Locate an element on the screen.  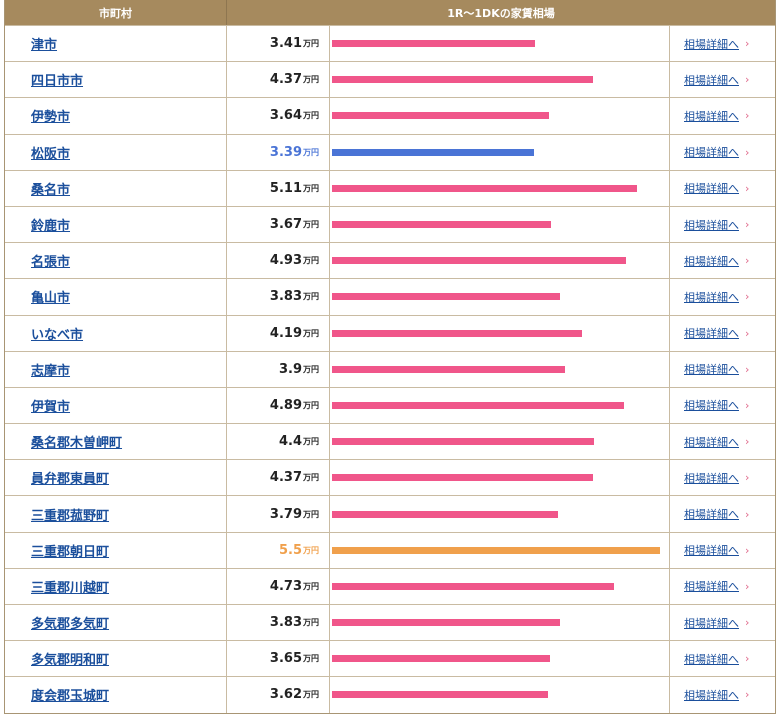
city-link: 桑名郡木曽岬町 is located at coordinates (76, 441).